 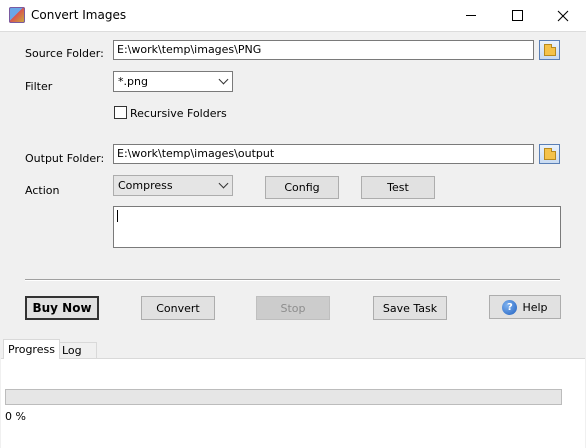 I want to click on source-folder-input: E:\work\temp\images\PNG, so click(x=323, y=50).